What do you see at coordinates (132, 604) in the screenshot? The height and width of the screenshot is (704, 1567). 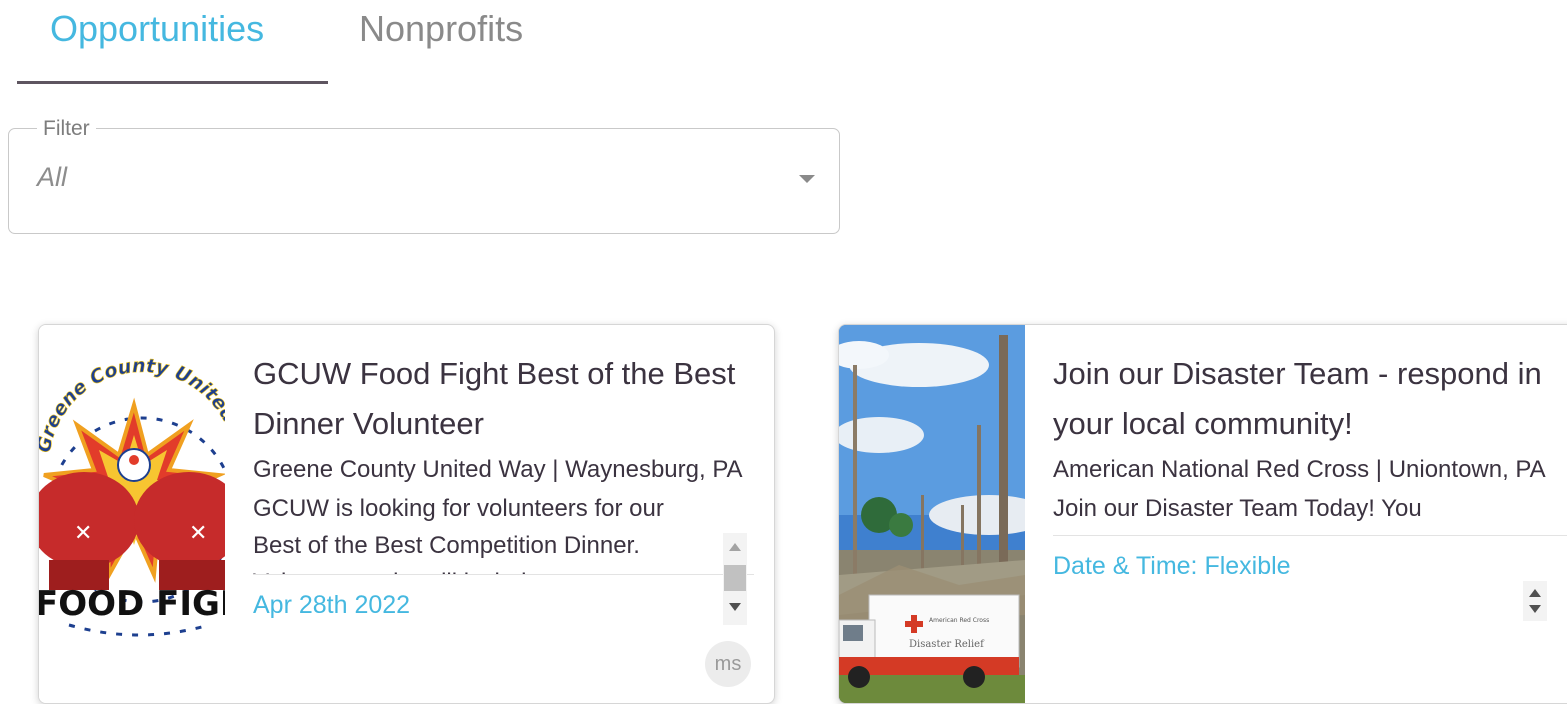 I see `logo-food-fight-text: FOOD FIGHT` at bounding box center [132, 604].